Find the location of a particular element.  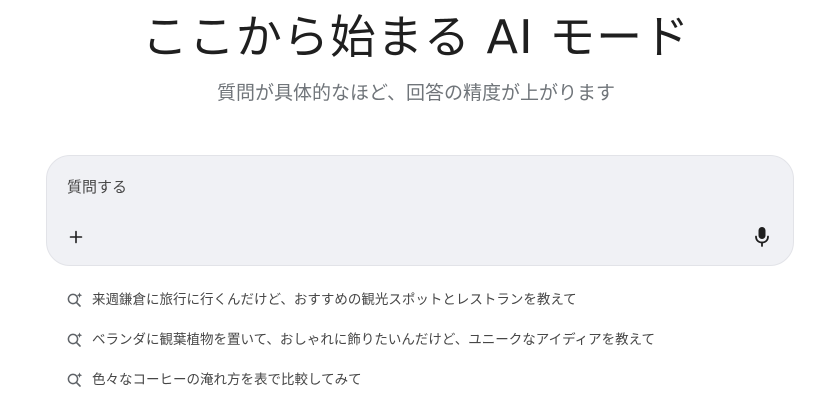

add-button is located at coordinates (76, 237).